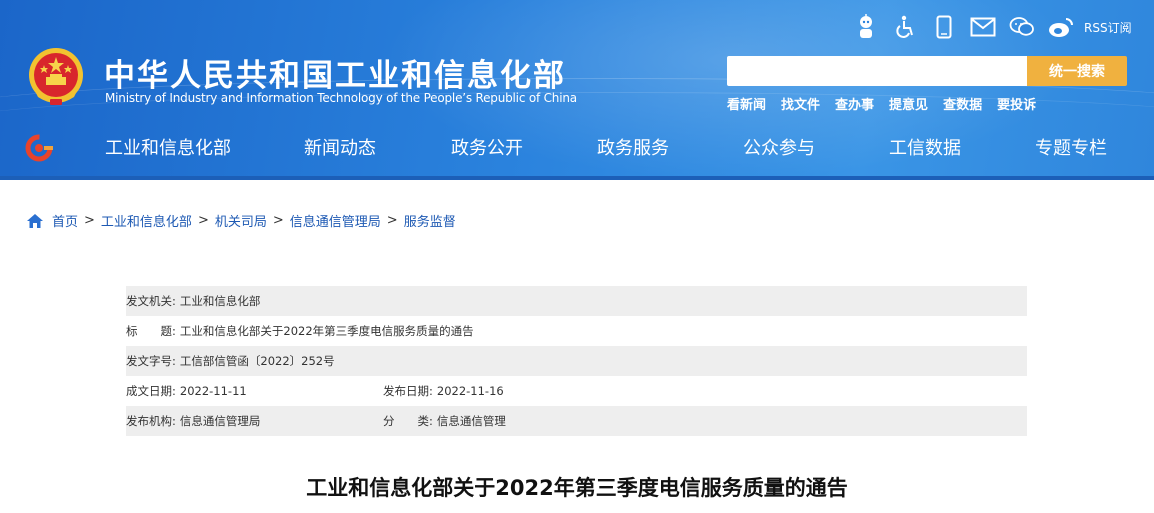 The image size is (1154, 513). Describe the element at coordinates (151, 361) in the screenshot. I see `meta-label: 发文字号:` at that location.